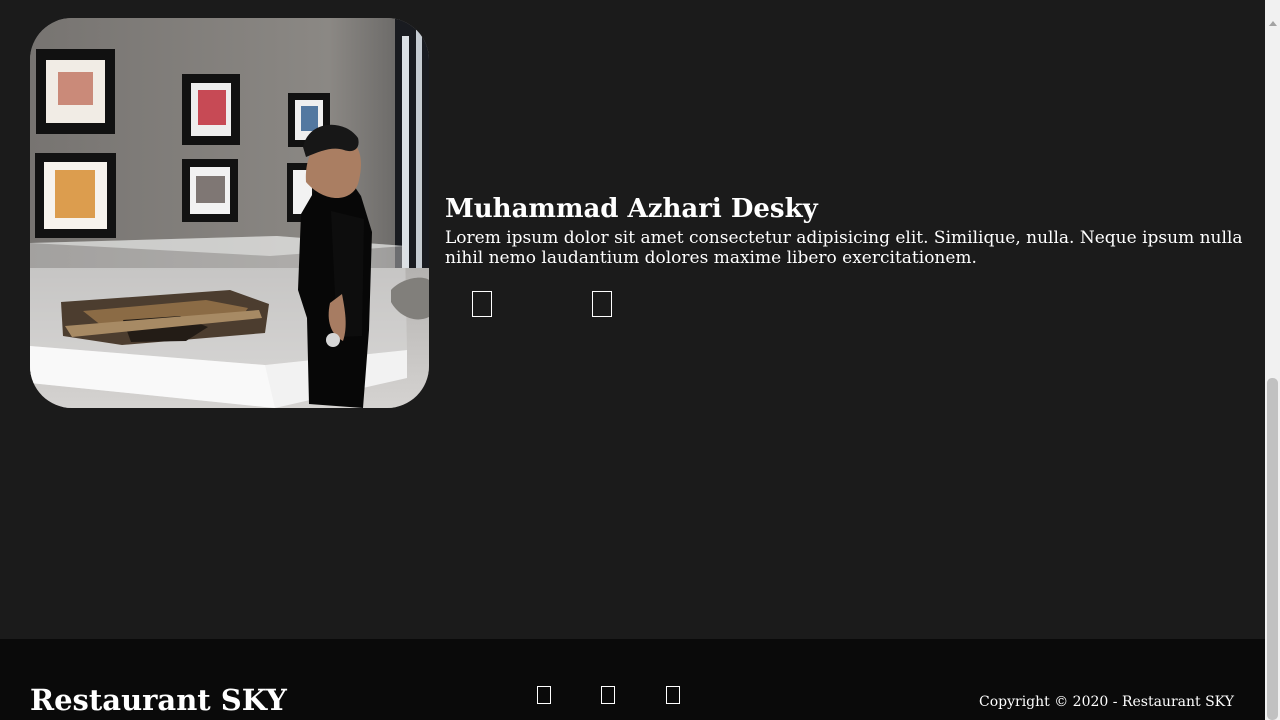 This screenshot has width=1280, height=720. What do you see at coordinates (1273, 23) in the screenshot?
I see `scroll-up-icon` at bounding box center [1273, 23].